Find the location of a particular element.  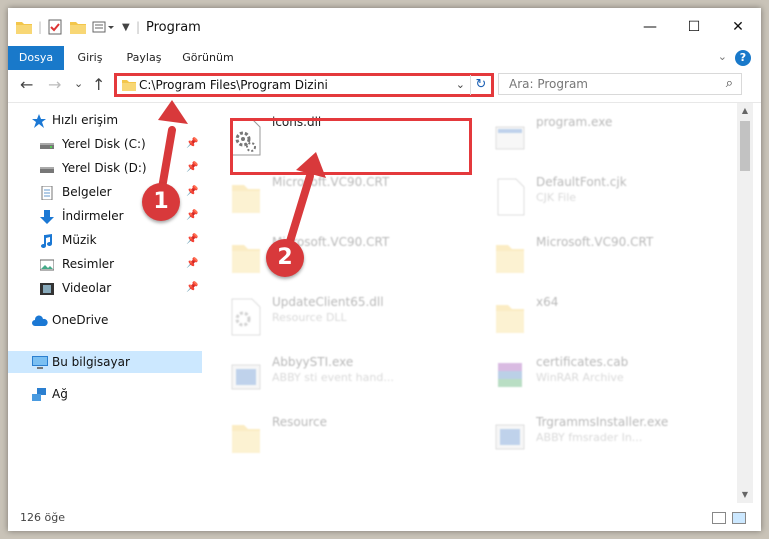

arrow-1-head is located at coordinates (173, 112).